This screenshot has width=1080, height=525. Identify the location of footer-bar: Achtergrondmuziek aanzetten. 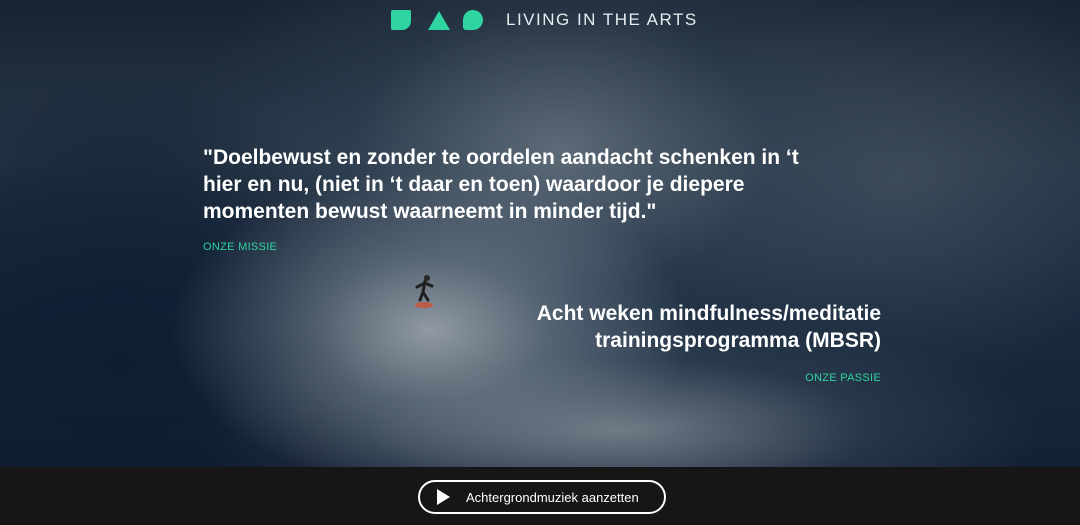
(540, 496).